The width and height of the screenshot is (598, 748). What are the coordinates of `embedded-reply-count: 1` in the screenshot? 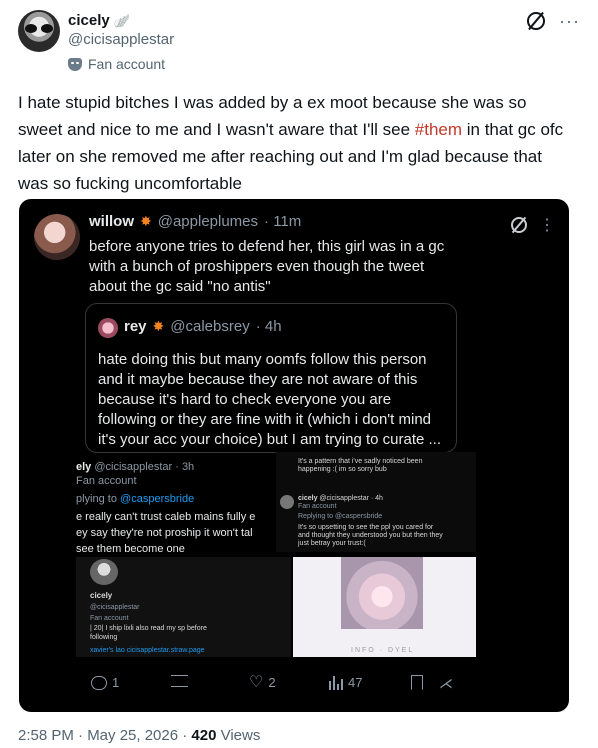 It's located at (116, 682).